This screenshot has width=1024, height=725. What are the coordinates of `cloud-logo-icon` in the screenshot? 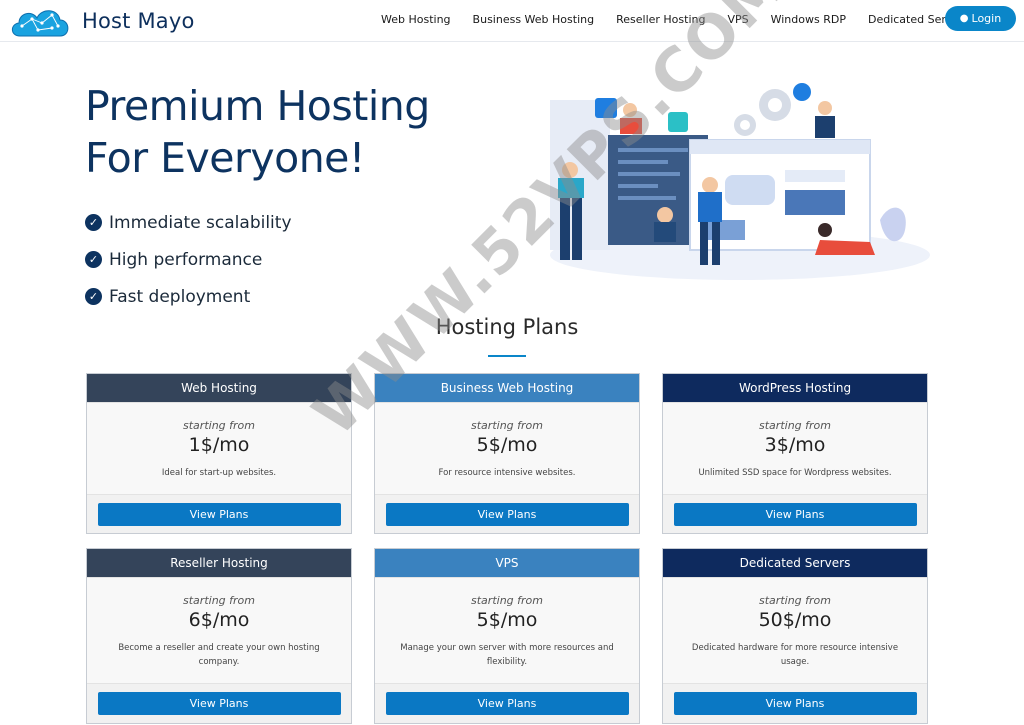 It's located at (40, 23).